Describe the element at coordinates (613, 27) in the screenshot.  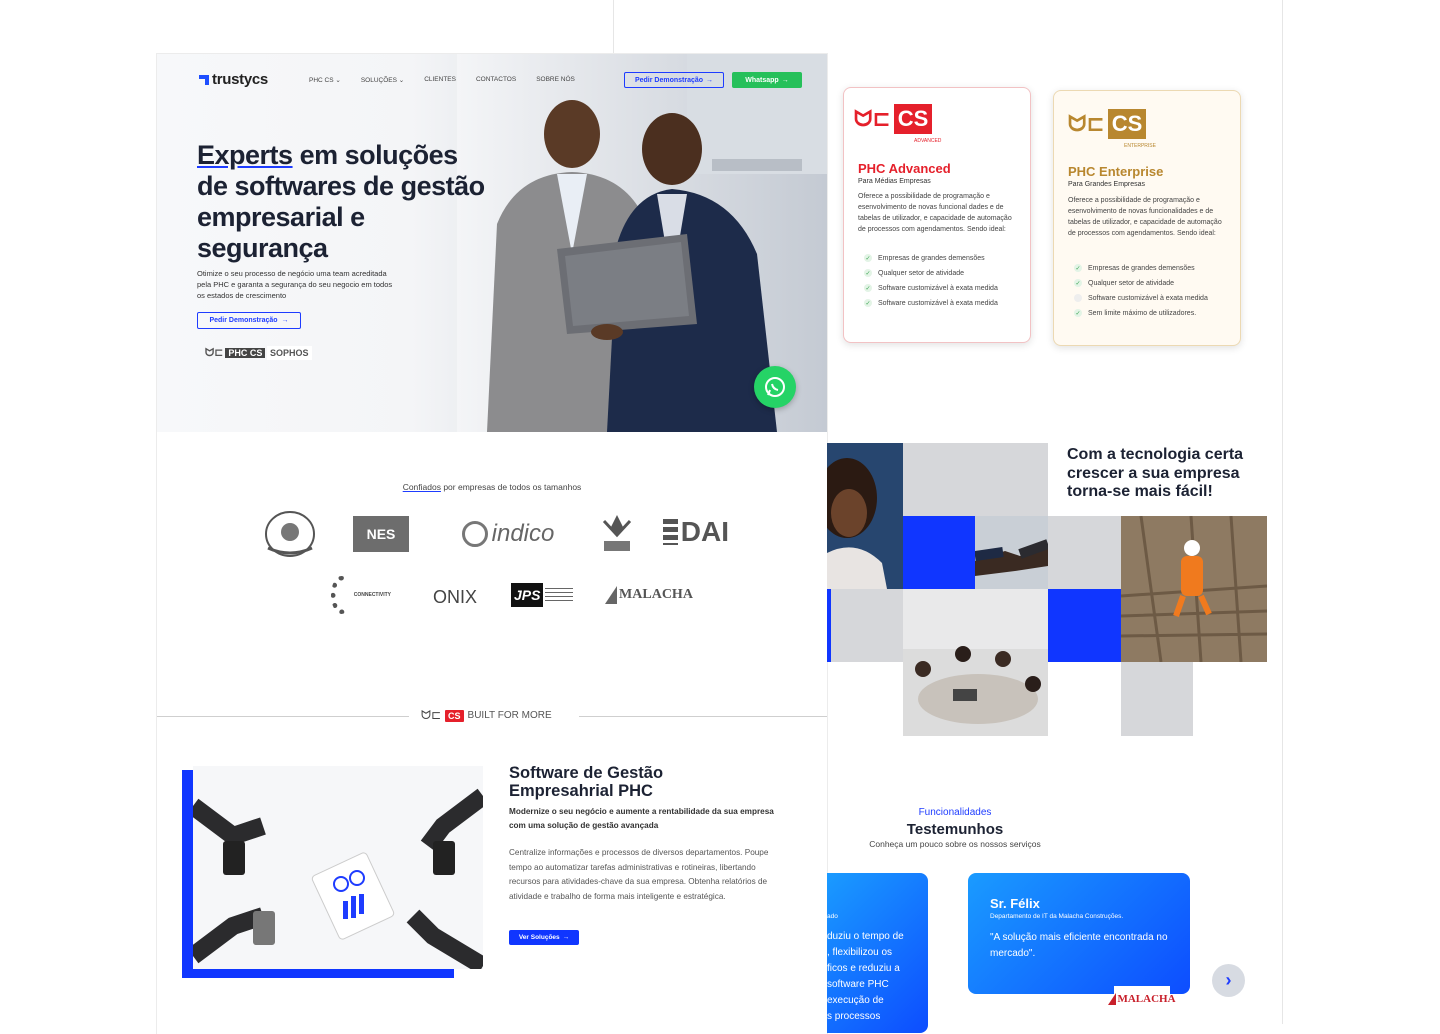
I see `guide-line-left` at that location.